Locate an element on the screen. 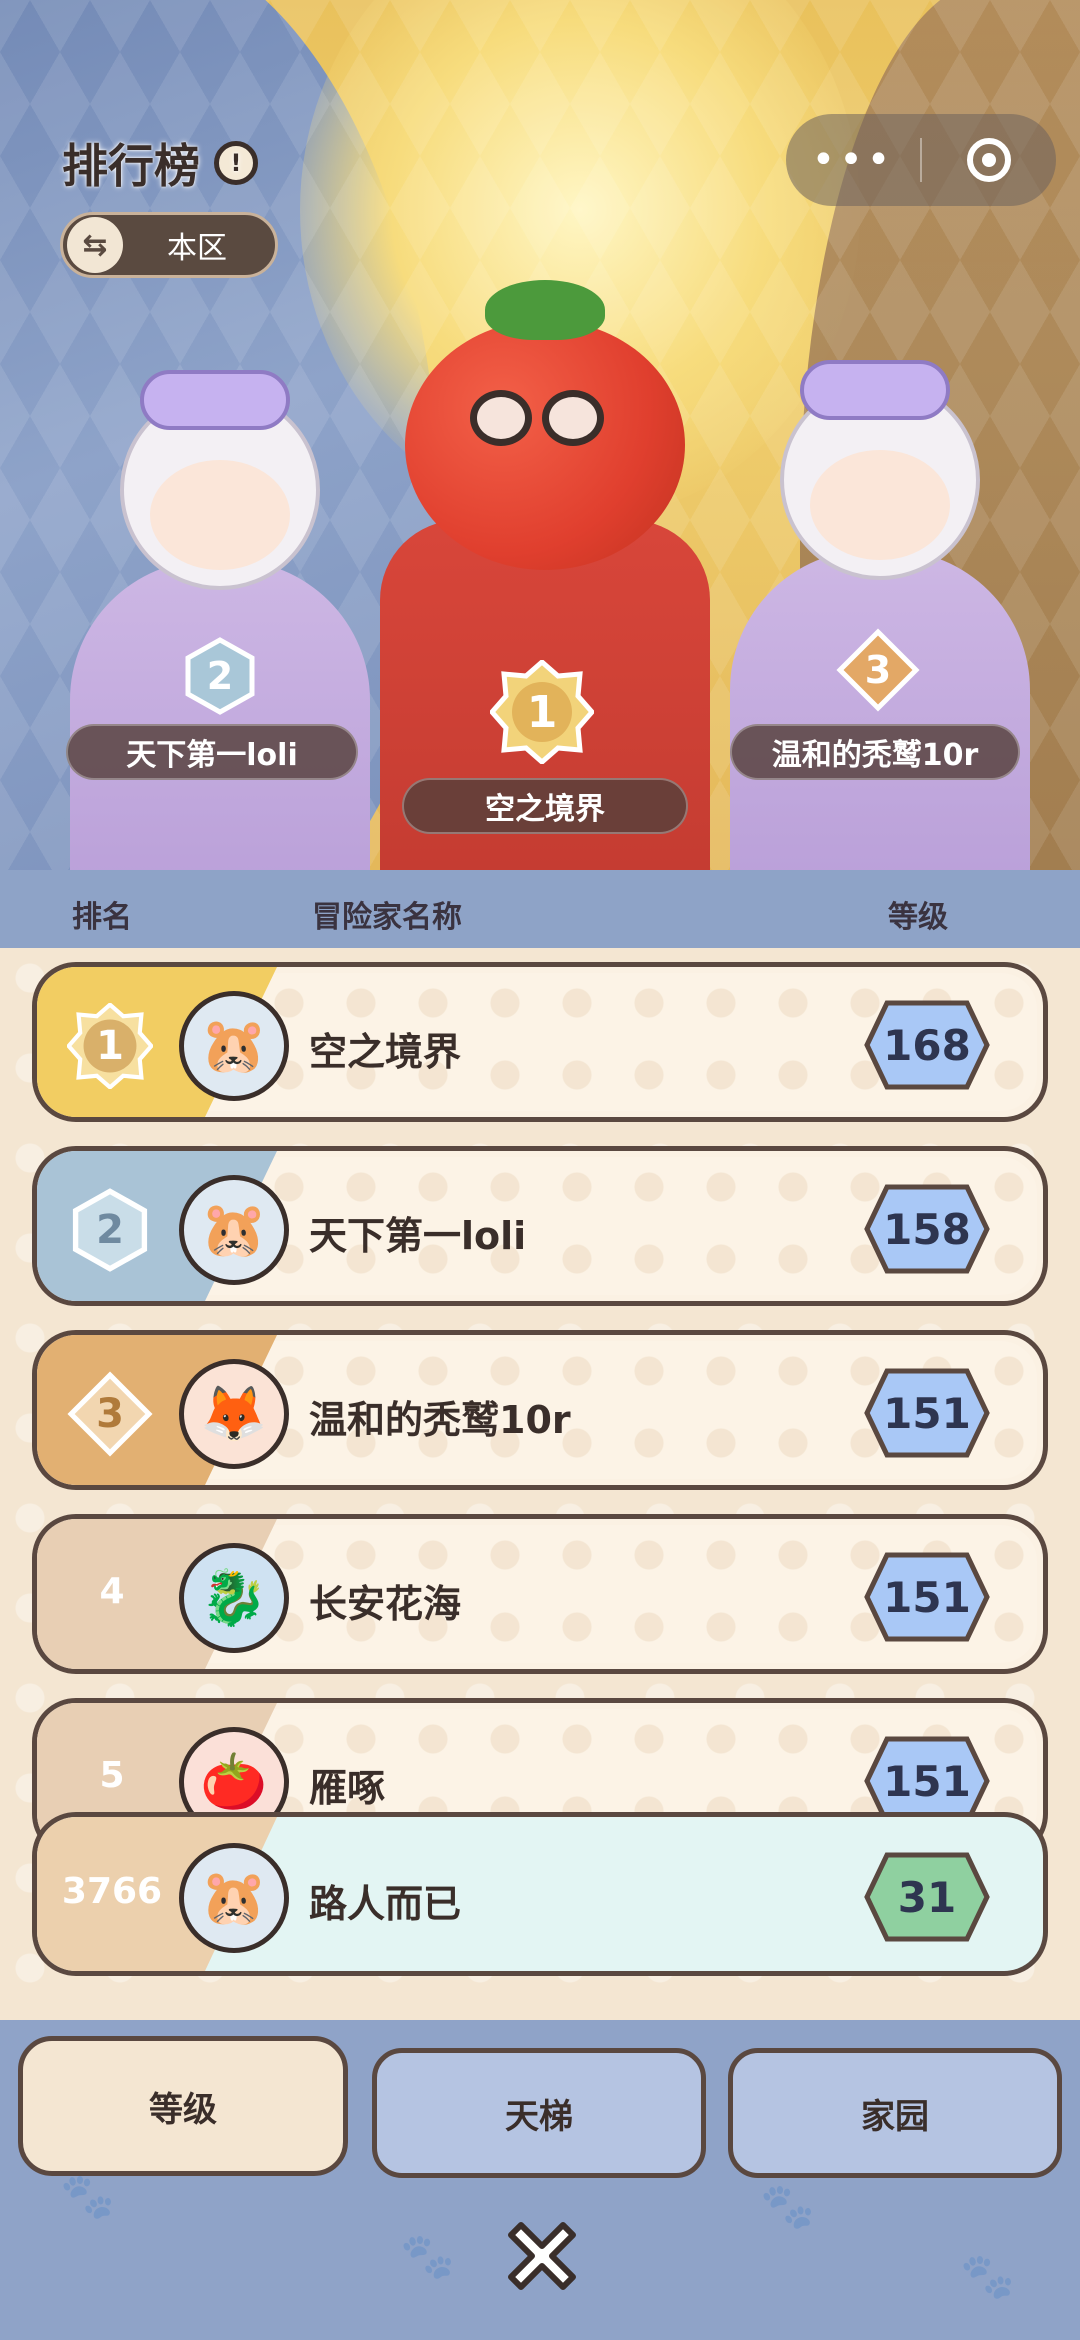  podium-name-1: 空之境界 is located at coordinates (545, 806).